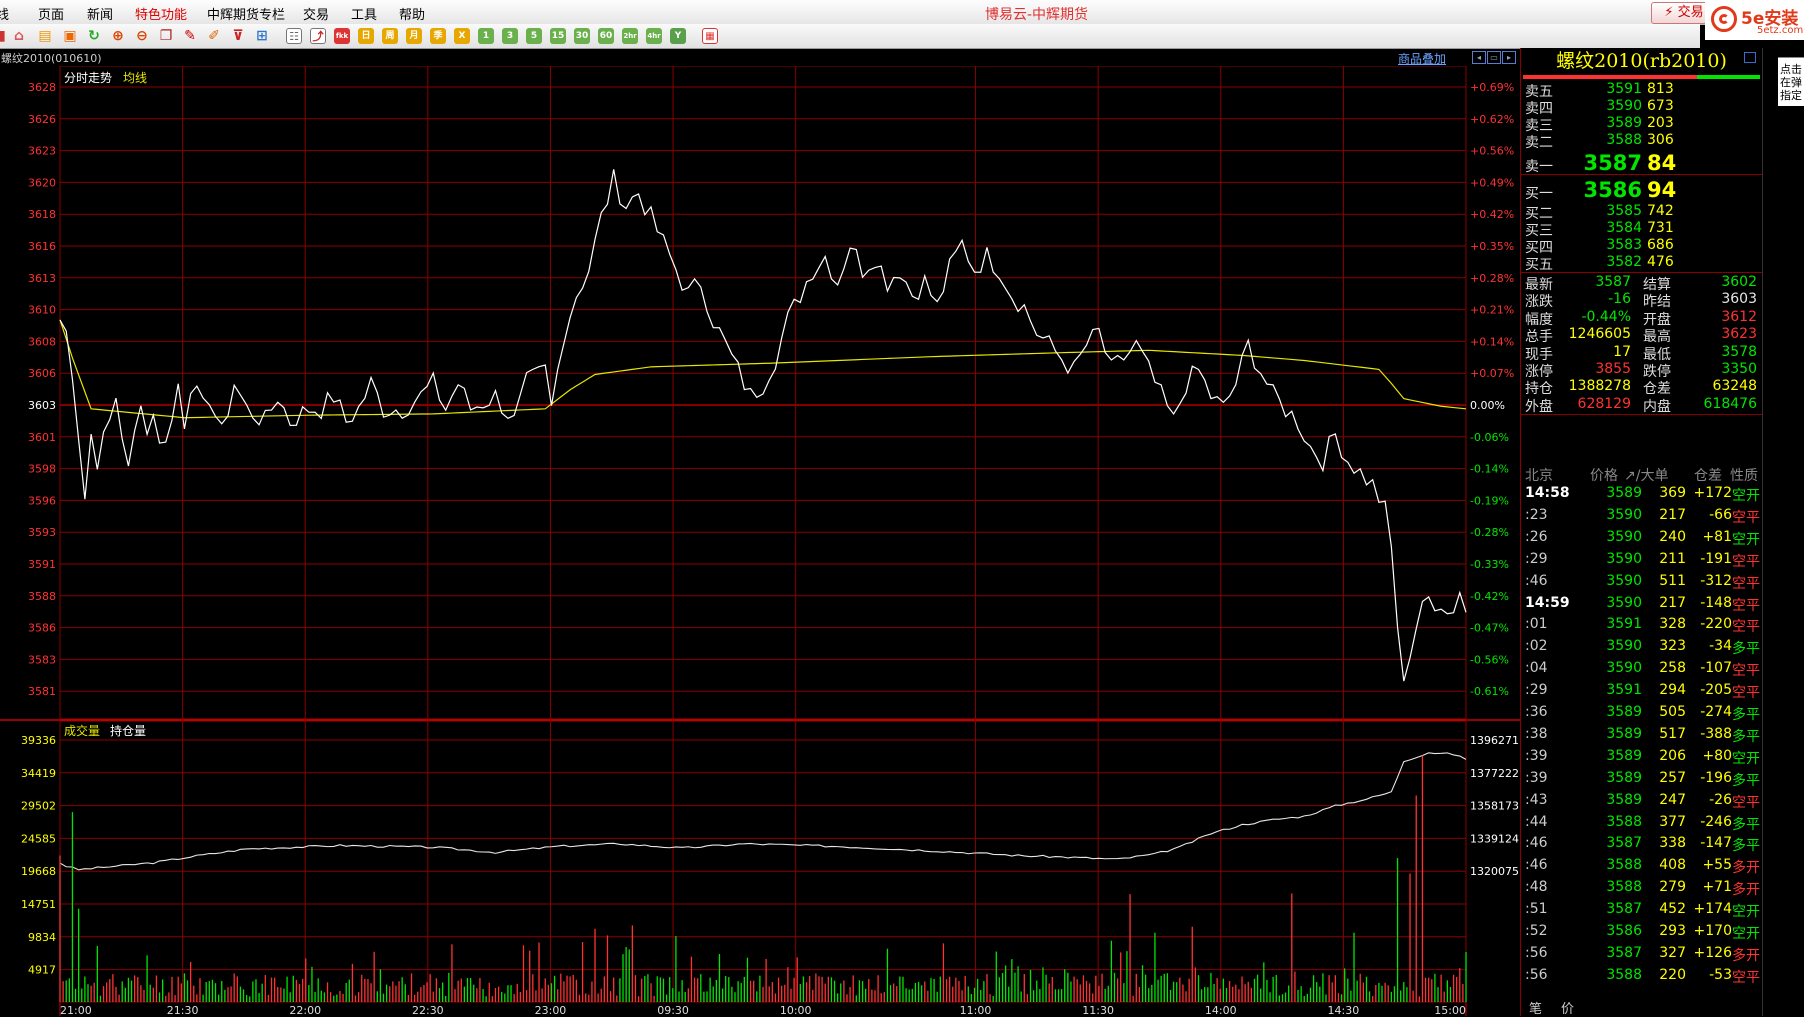  Describe the element at coordinates (1641, 715) in the screenshot. I see `tick-row: :36 3589 505 -274 多平` at that location.